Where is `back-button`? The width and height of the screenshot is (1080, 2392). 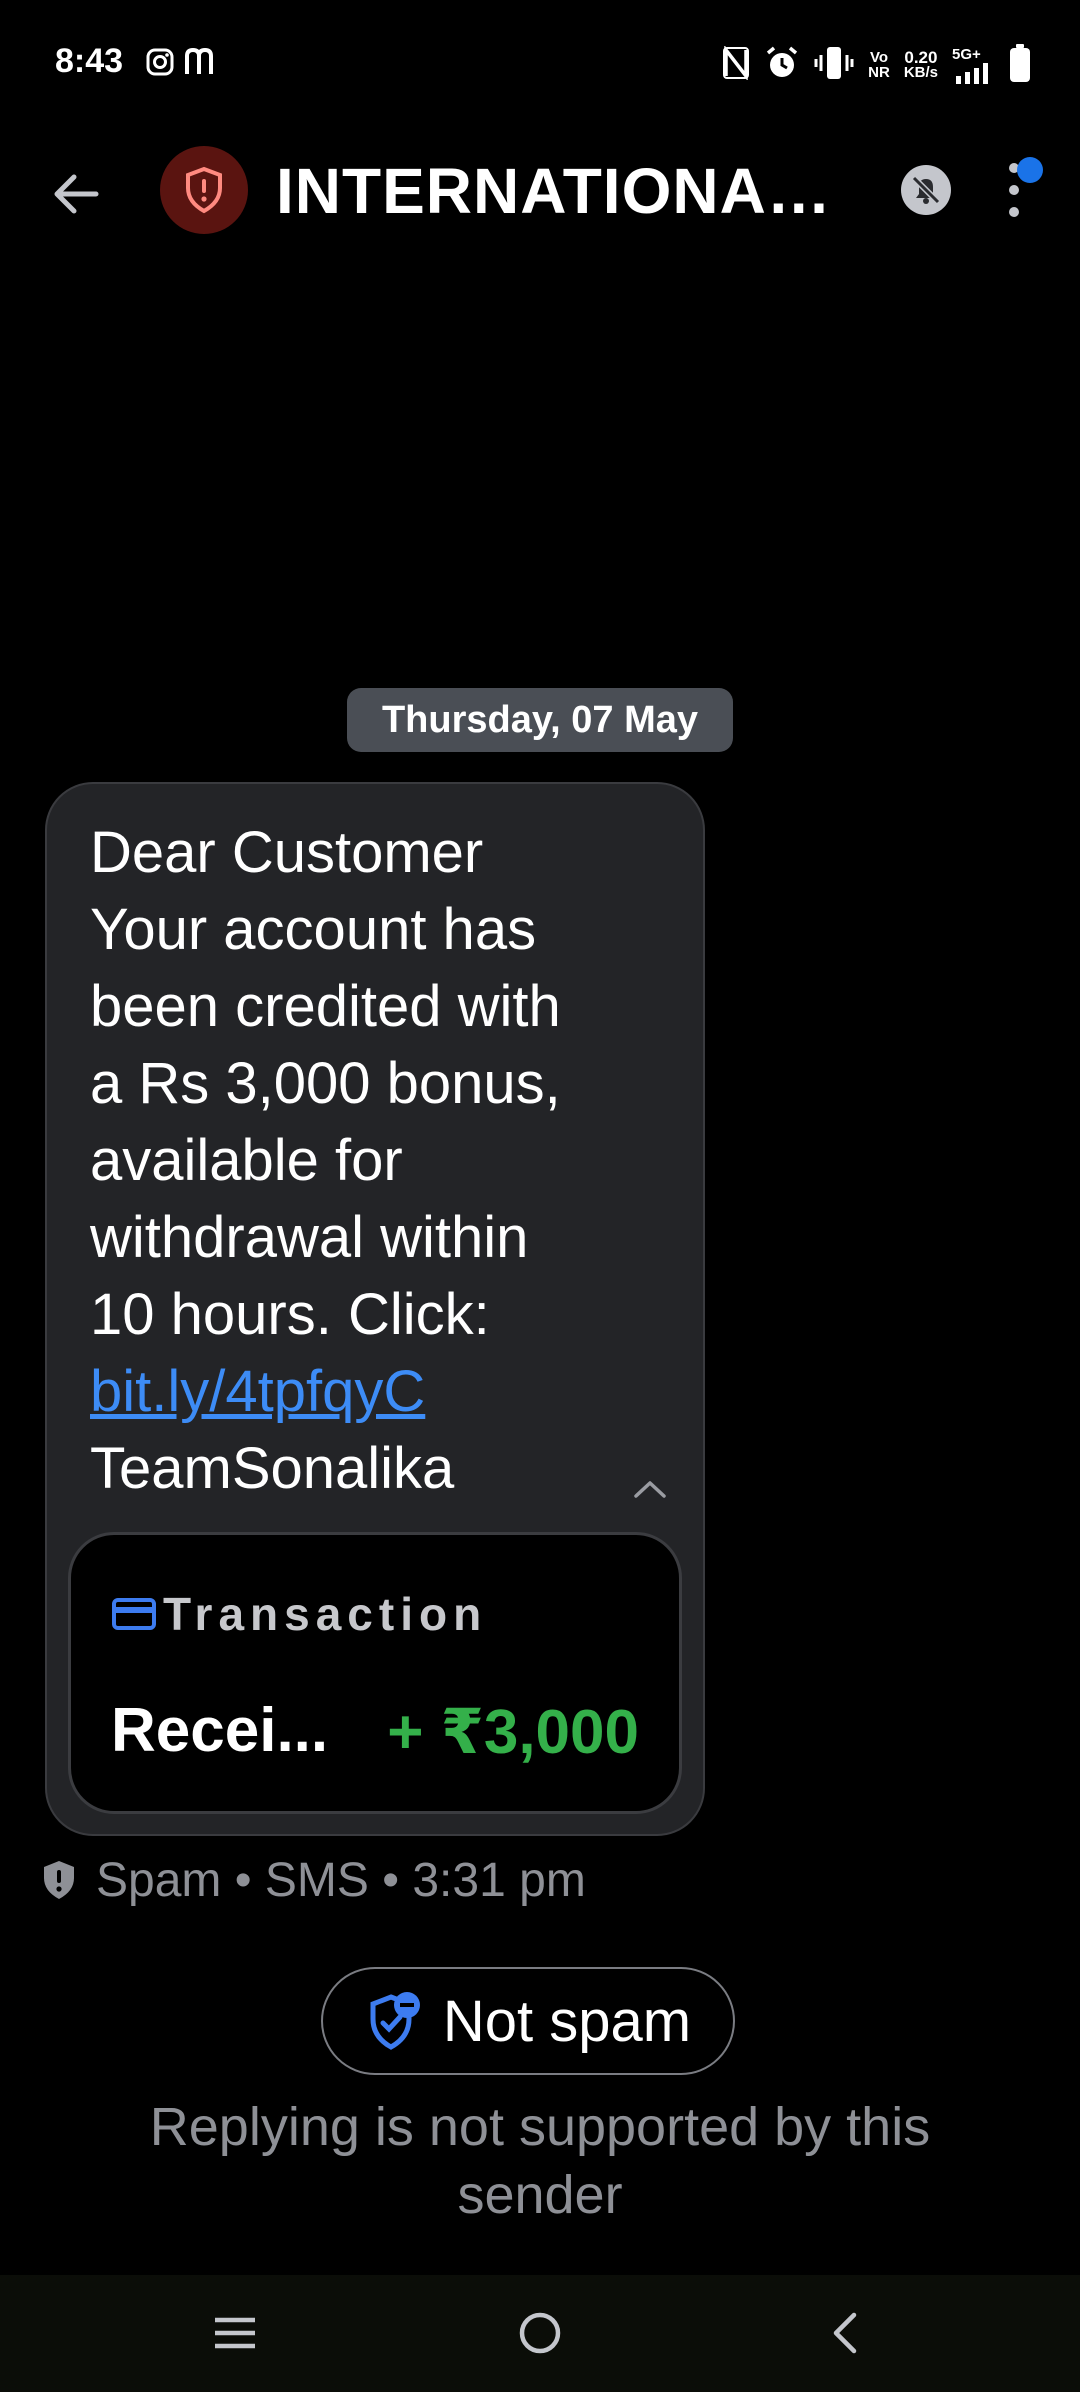 back-button is located at coordinates (76, 194).